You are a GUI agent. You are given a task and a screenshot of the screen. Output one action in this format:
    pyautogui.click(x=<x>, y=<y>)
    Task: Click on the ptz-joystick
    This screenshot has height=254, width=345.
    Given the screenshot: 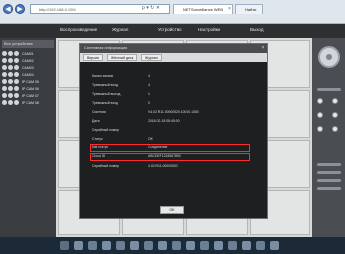 What is the action you would take?
    pyautogui.click(x=329, y=57)
    